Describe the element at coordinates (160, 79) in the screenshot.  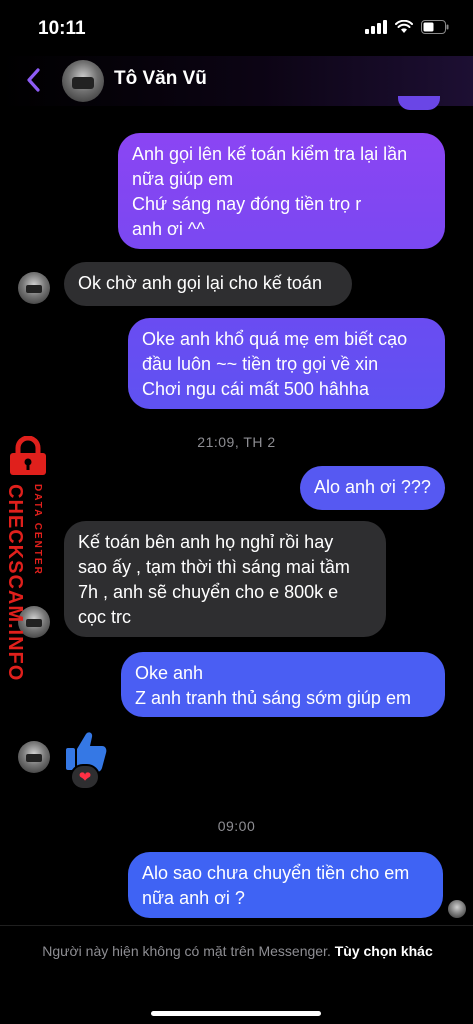
I see `contact-name: Tô Văn Vũ` at that location.